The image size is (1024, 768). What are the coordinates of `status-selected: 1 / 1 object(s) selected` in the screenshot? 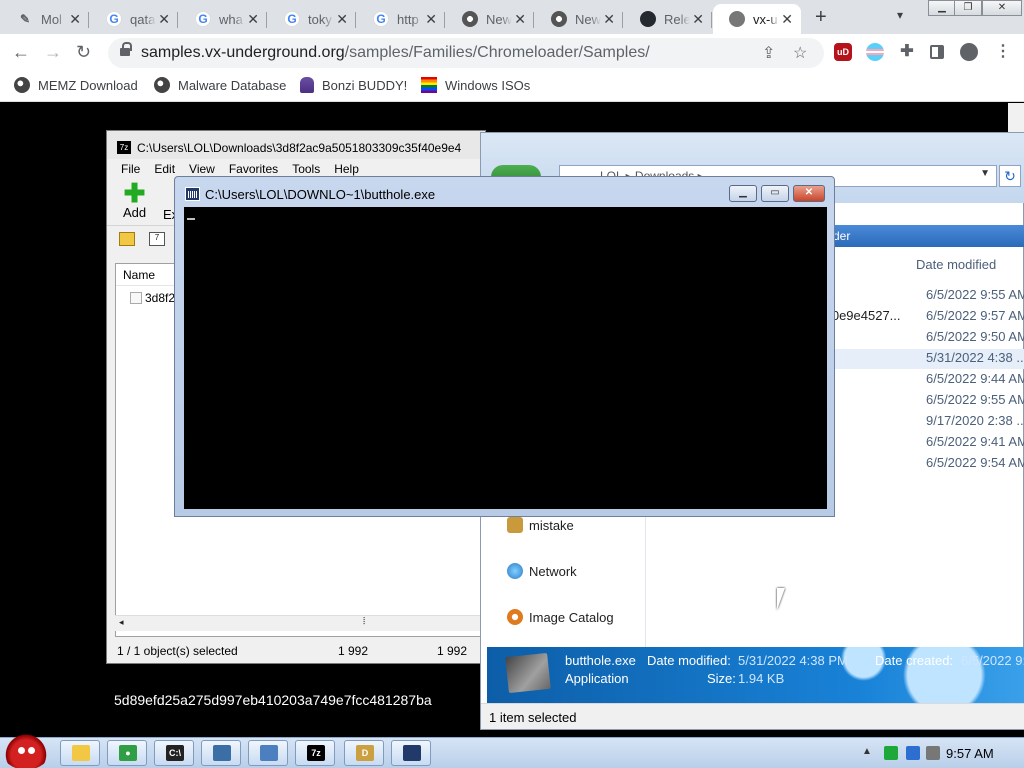 It's located at (177, 651).